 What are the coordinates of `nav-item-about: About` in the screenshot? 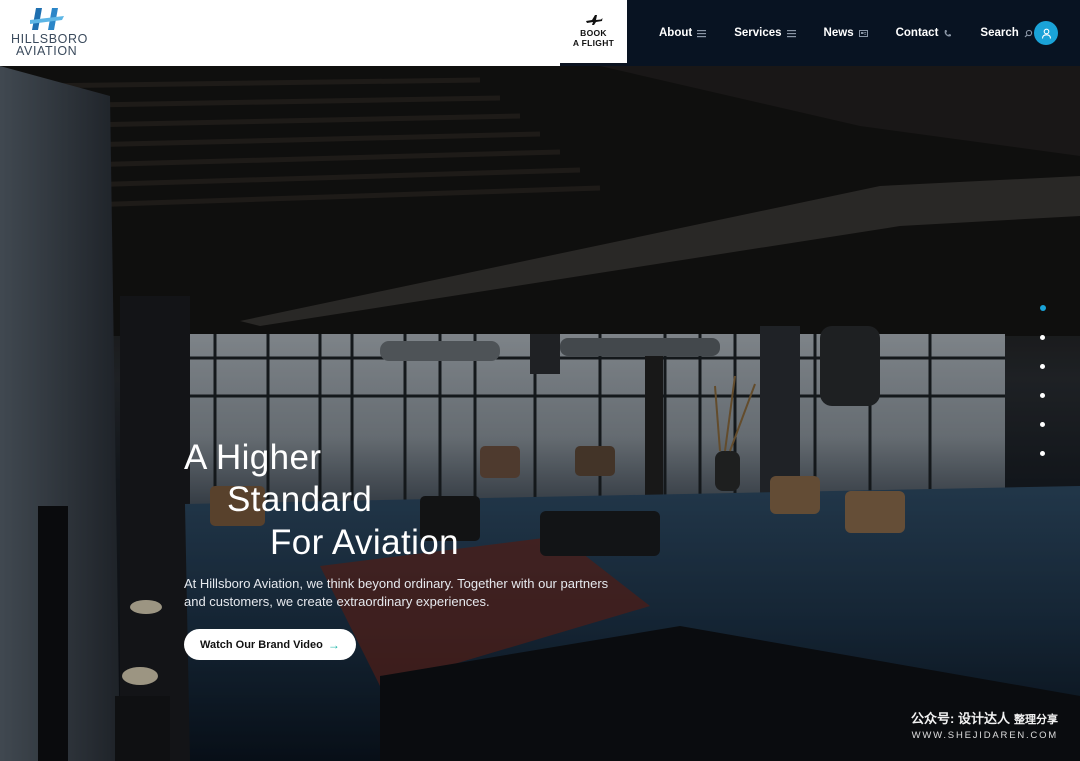 It's located at (683, 33).